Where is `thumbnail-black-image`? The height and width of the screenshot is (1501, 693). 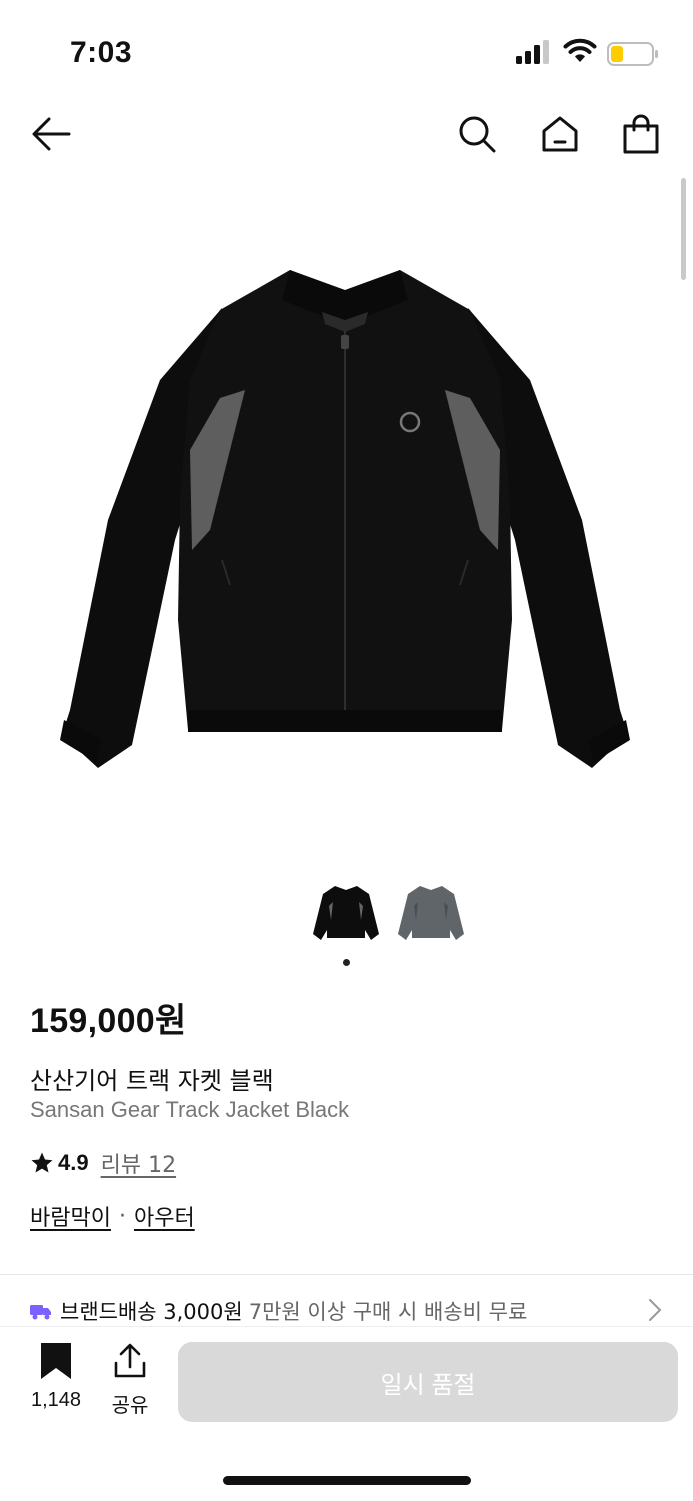 thumbnail-black-image is located at coordinates (346, 913).